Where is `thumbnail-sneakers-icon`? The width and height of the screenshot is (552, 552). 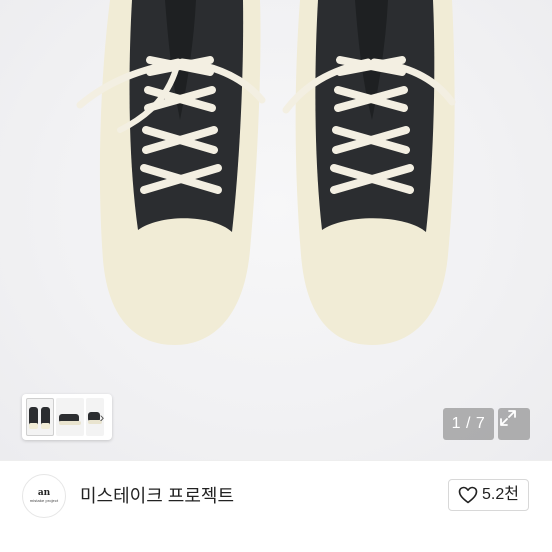
thumbnail-sneakers-icon is located at coordinates (39, 418).